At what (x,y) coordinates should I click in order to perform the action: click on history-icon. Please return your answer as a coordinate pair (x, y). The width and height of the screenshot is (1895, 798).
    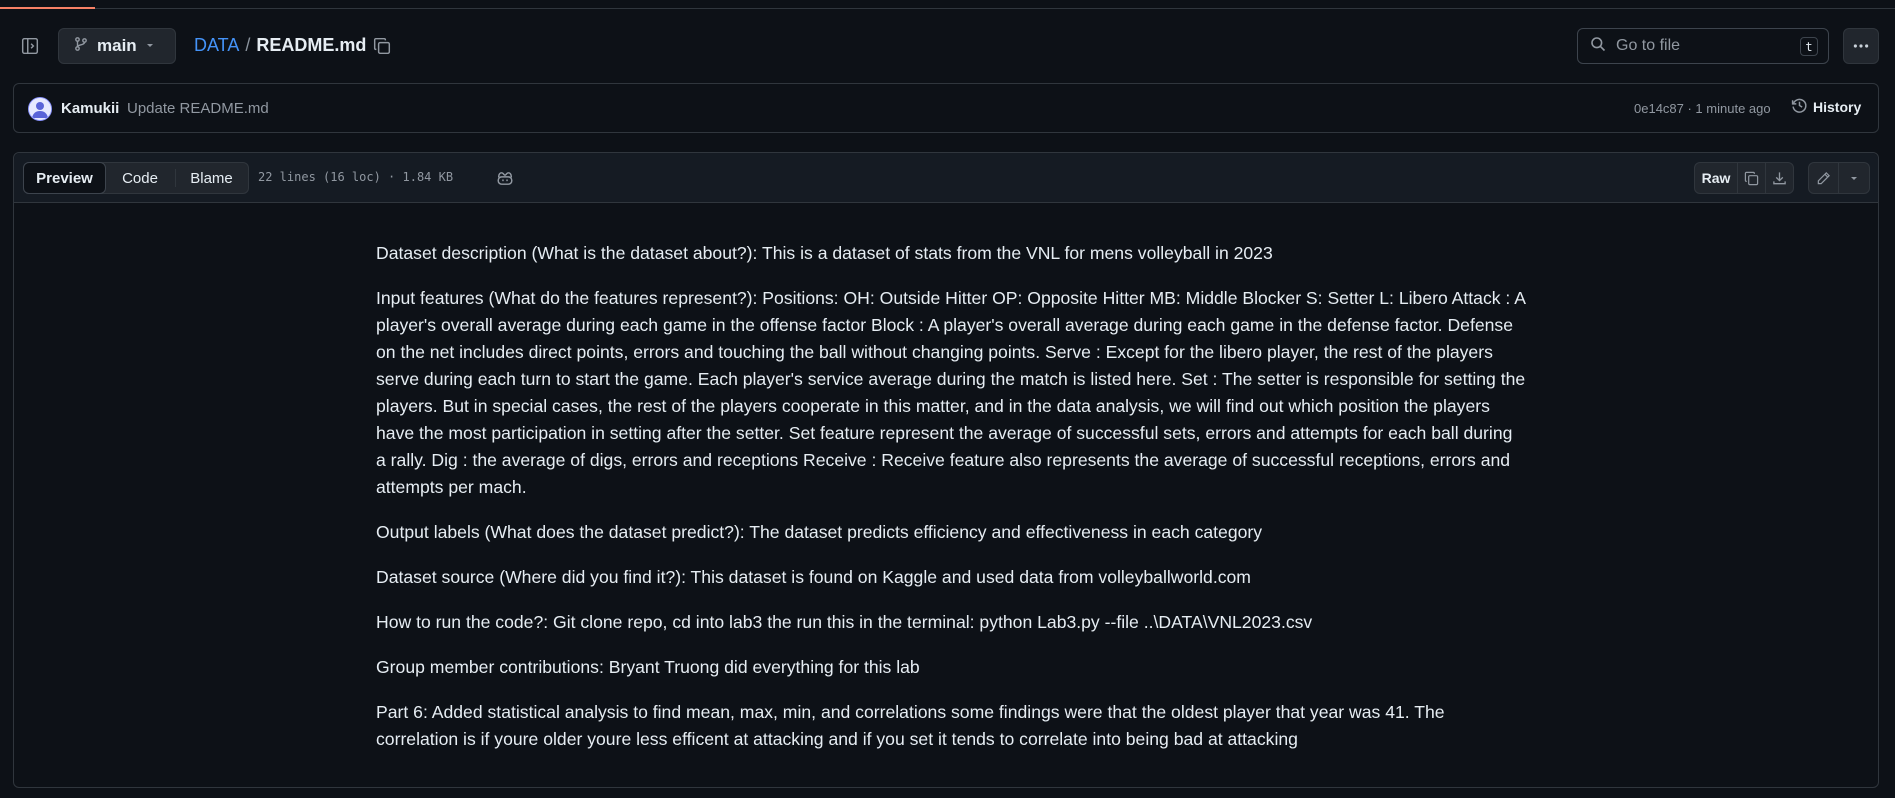
    Looking at the image, I should click on (1799, 107).